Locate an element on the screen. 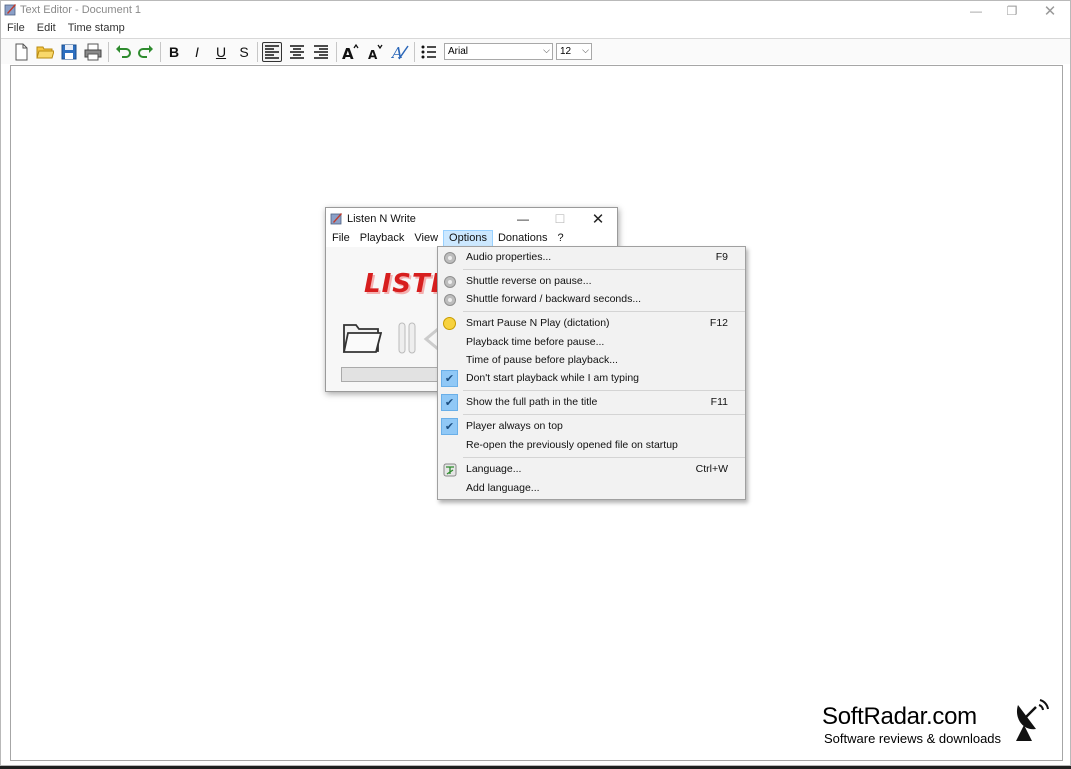 The height and width of the screenshot is (769, 1071). window-title: Text Editor - Document 1 is located at coordinates (81, 10).